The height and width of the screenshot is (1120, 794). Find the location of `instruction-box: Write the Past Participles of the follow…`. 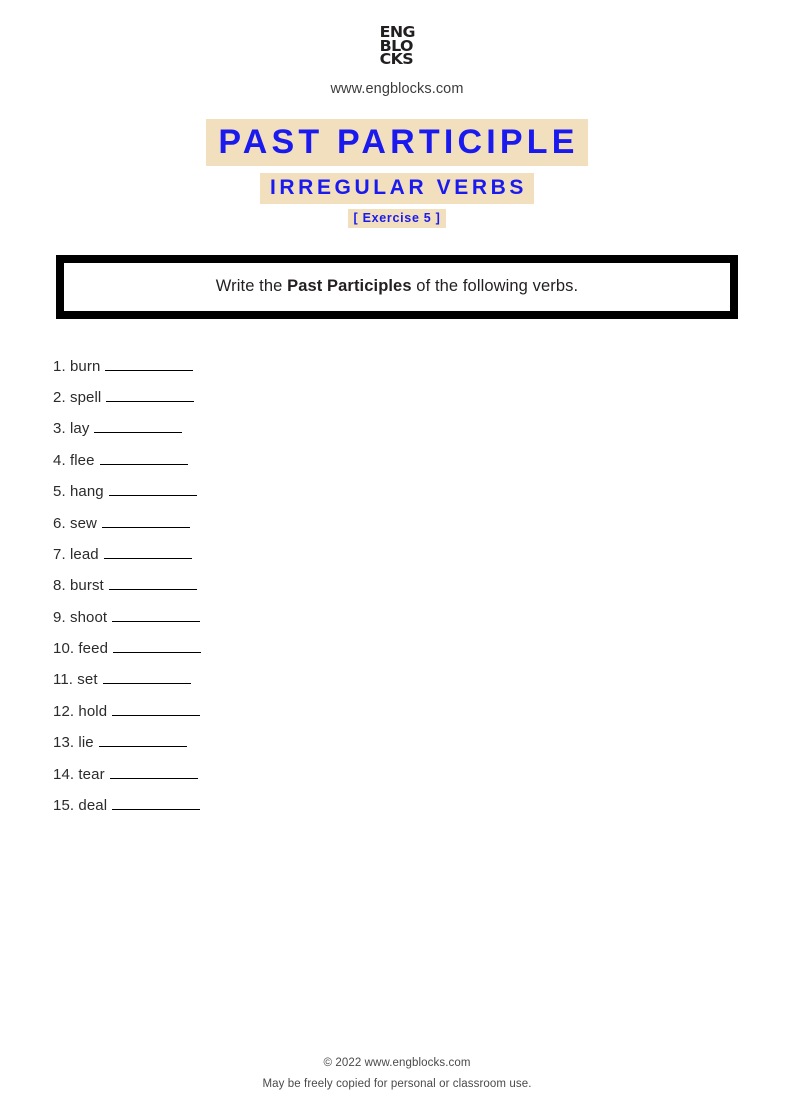

instruction-box: Write the Past Participles of the follow… is located at coordinates (397, 286).